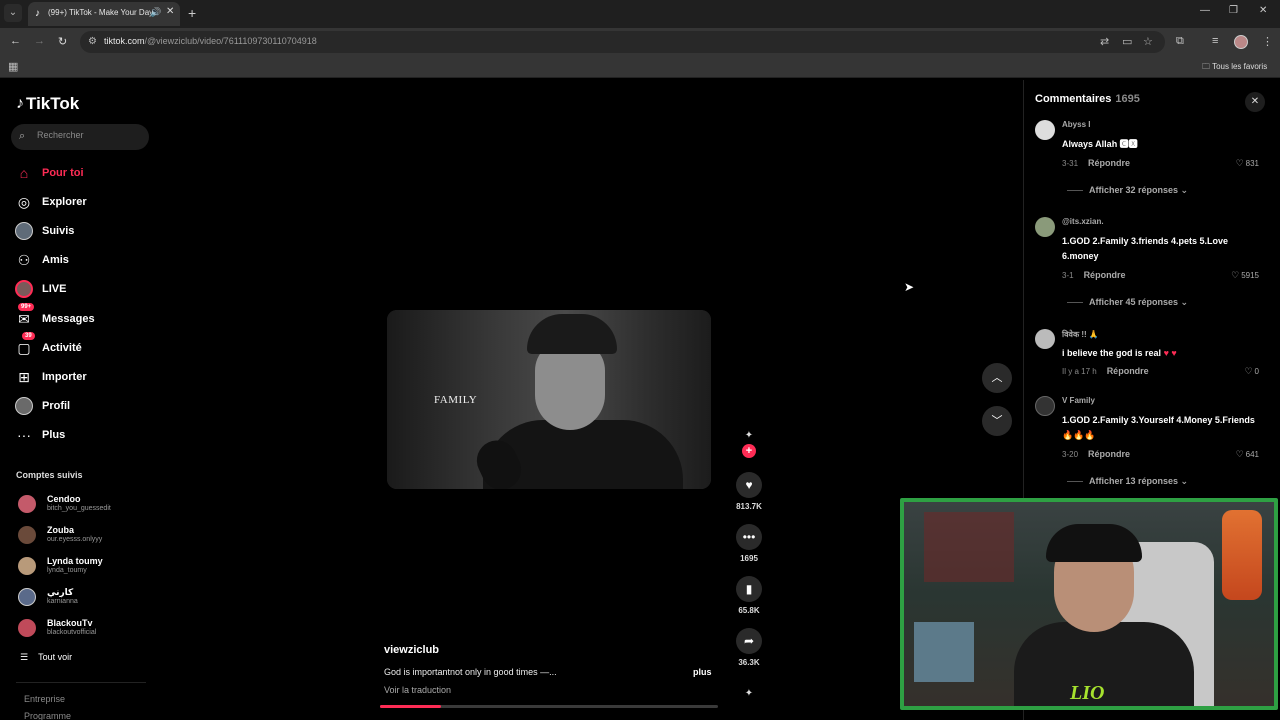 This screenshot has height=720, width=1280. What do you see at coordinates (456, 400) in the screenshot?
I see `video-overlay-text: FAMILY` at bounding box center [456, 400].